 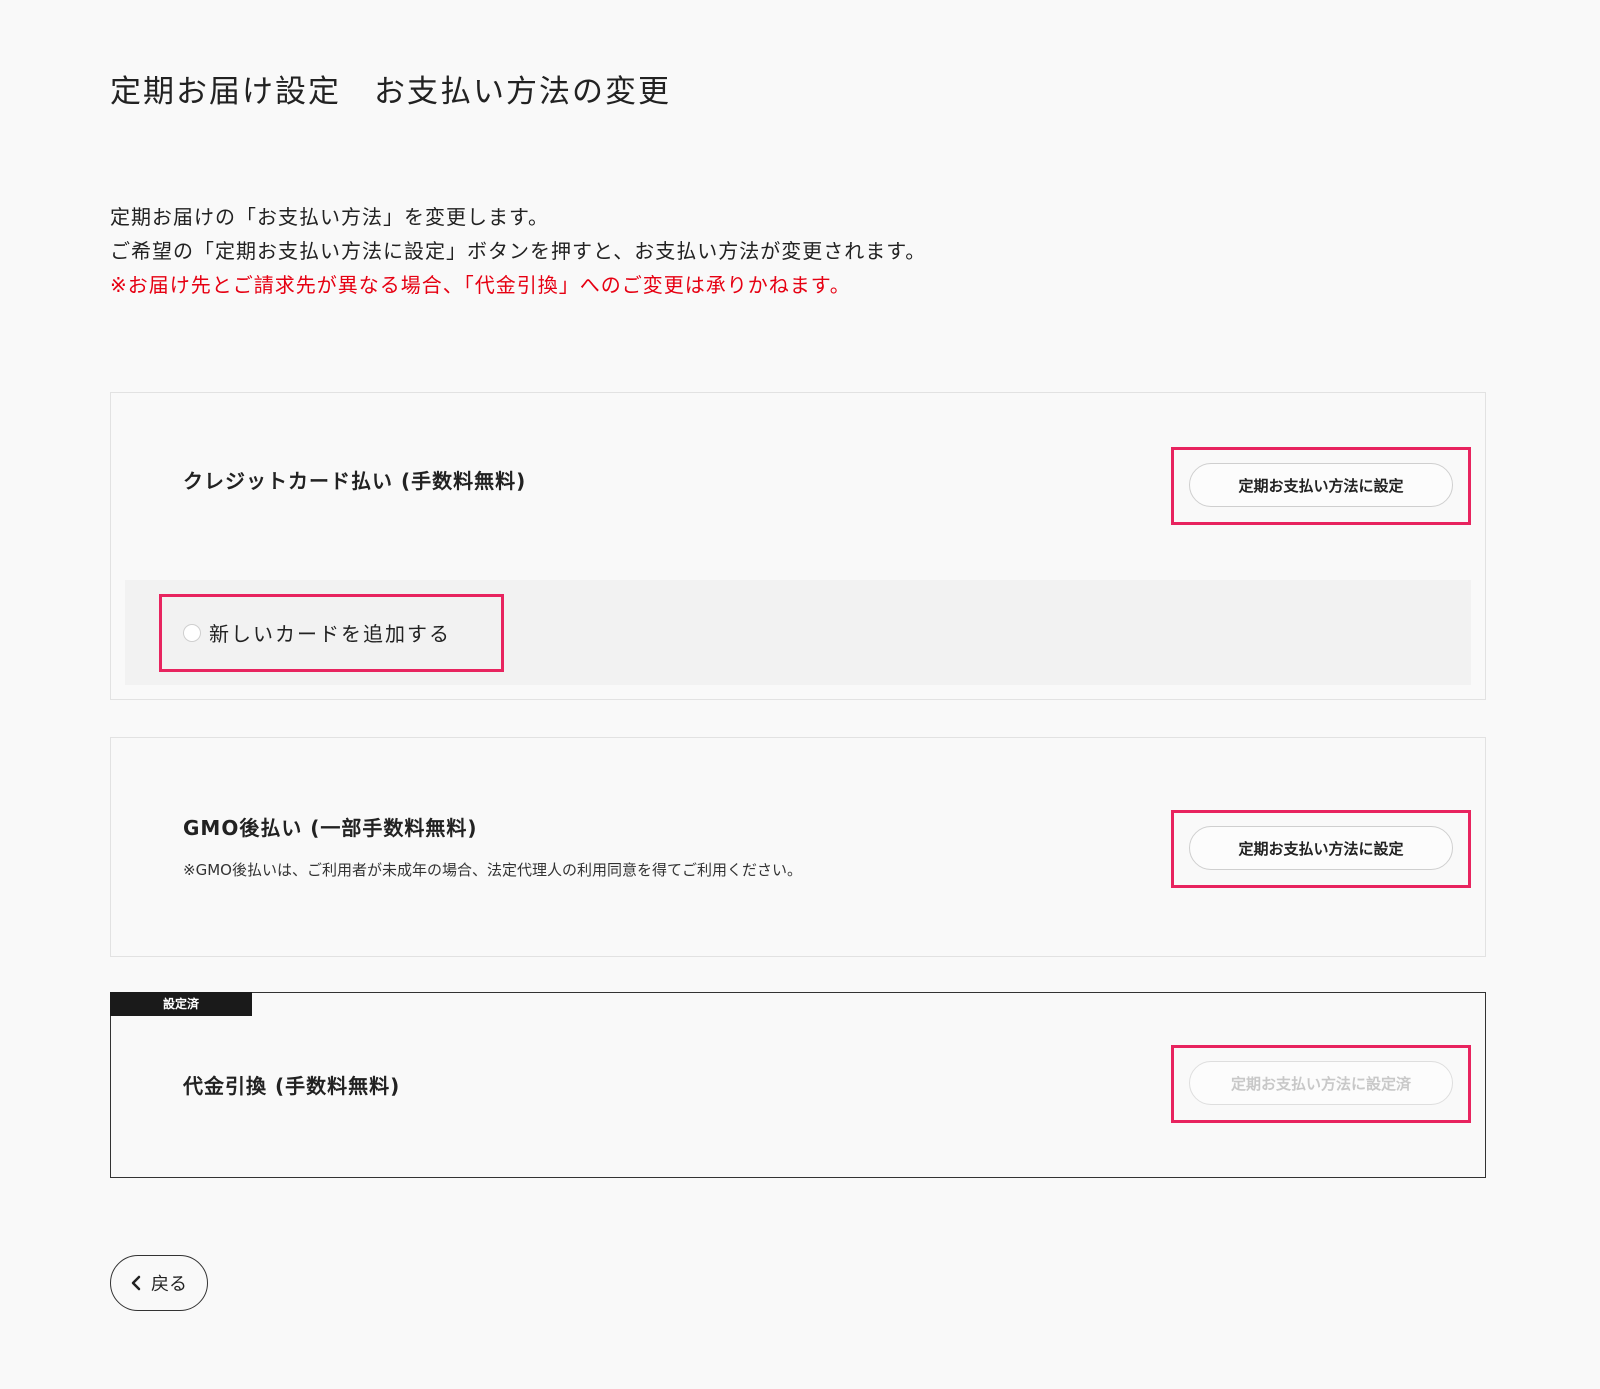 What do you see at coordinates (192, 632) in the screenshot?
I see `radio-icon` at bounding box center [192, 632].